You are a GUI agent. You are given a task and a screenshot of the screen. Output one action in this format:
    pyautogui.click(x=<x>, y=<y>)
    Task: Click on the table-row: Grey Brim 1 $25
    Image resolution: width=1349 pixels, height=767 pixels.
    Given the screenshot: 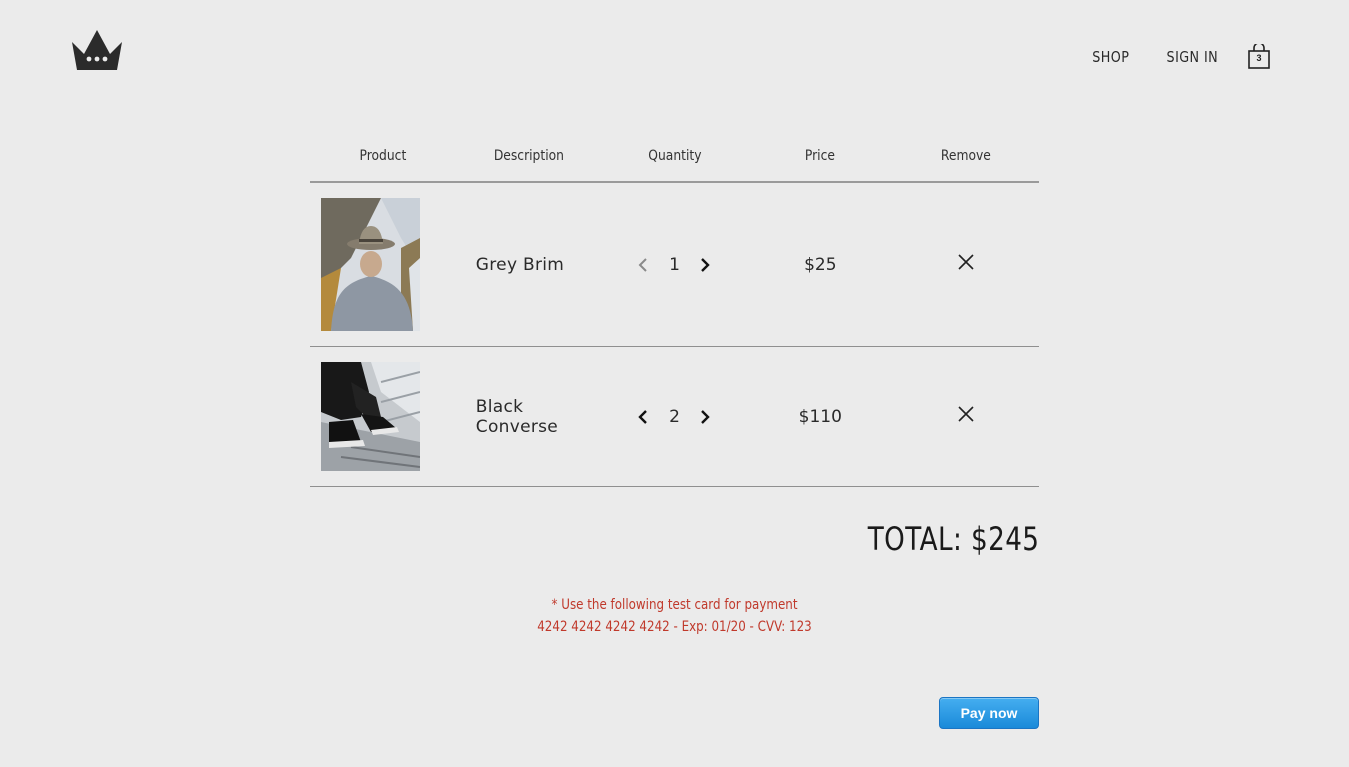 What is the action you would take?
    pyautogui.click(x=674, y=265)
    